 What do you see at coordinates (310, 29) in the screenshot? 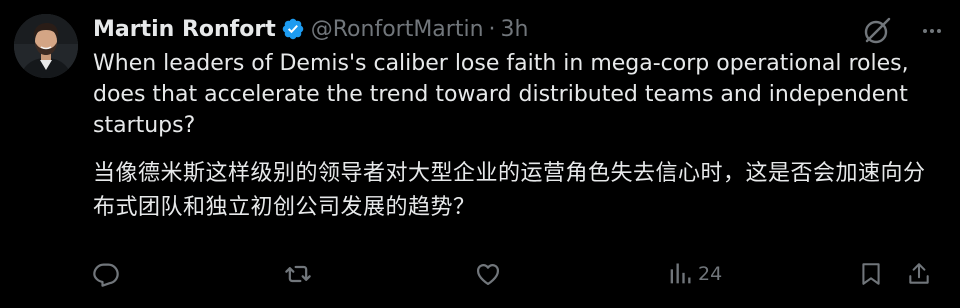
I see `tweet-header: Martin Ronfort @RonfortMartin · 3h` at bounding box center [310, 29].